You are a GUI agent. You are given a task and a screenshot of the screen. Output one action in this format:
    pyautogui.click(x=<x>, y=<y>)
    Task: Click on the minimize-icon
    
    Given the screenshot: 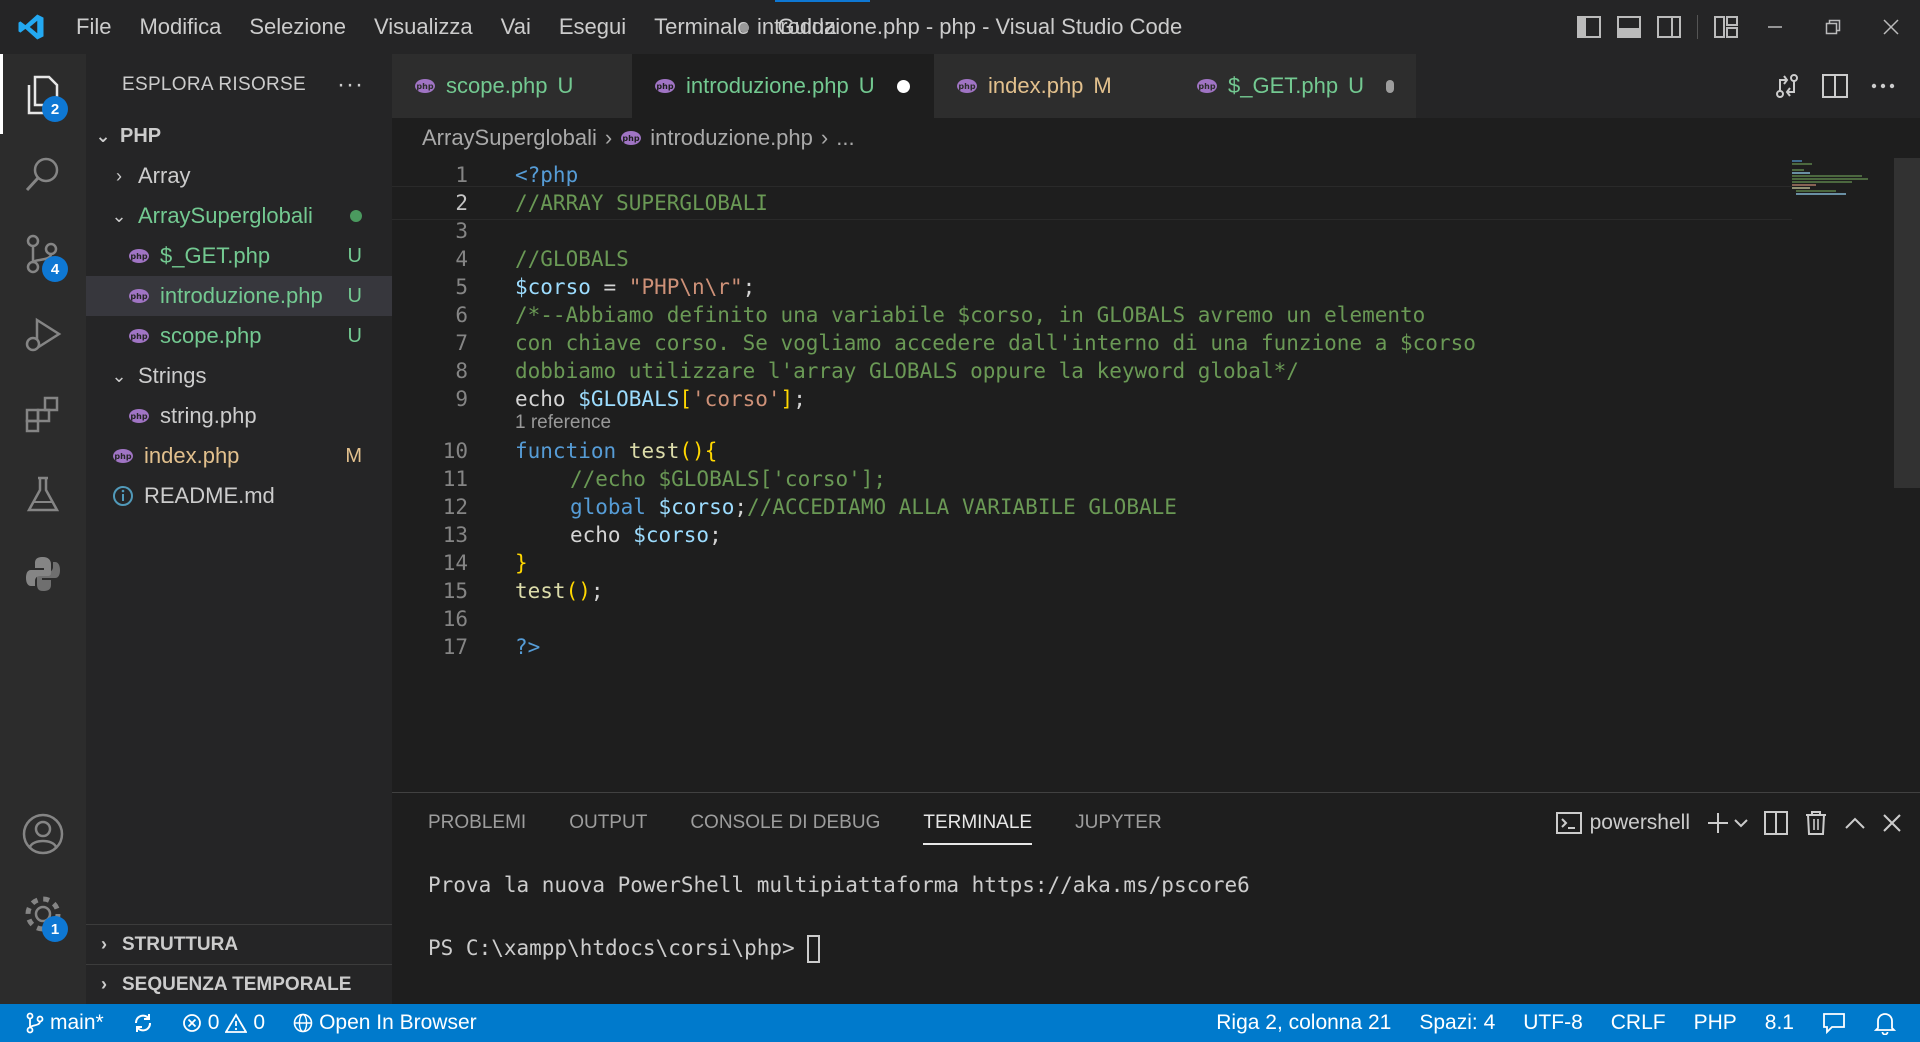 What is the action you would take?
    pyautogui.click(x=1775, y=27)
    